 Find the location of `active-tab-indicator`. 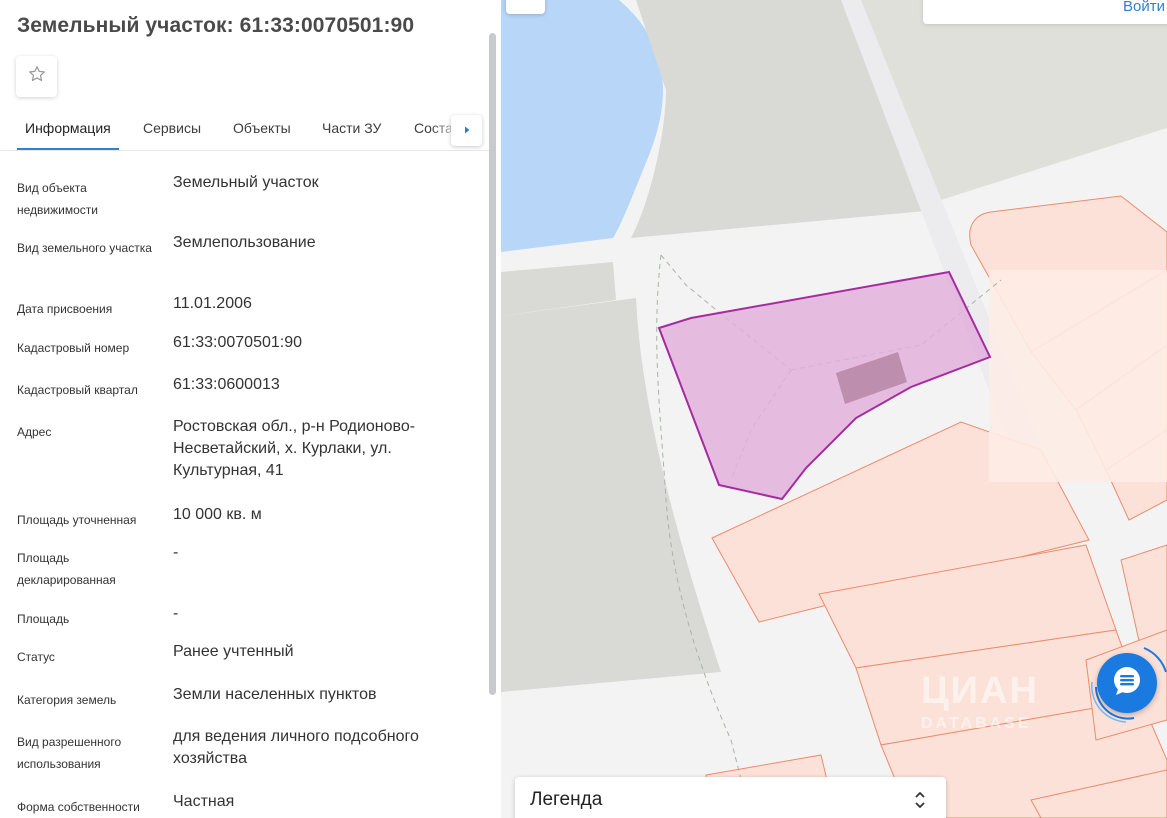

active-tab-indicator is located at coordinates (68, 149).